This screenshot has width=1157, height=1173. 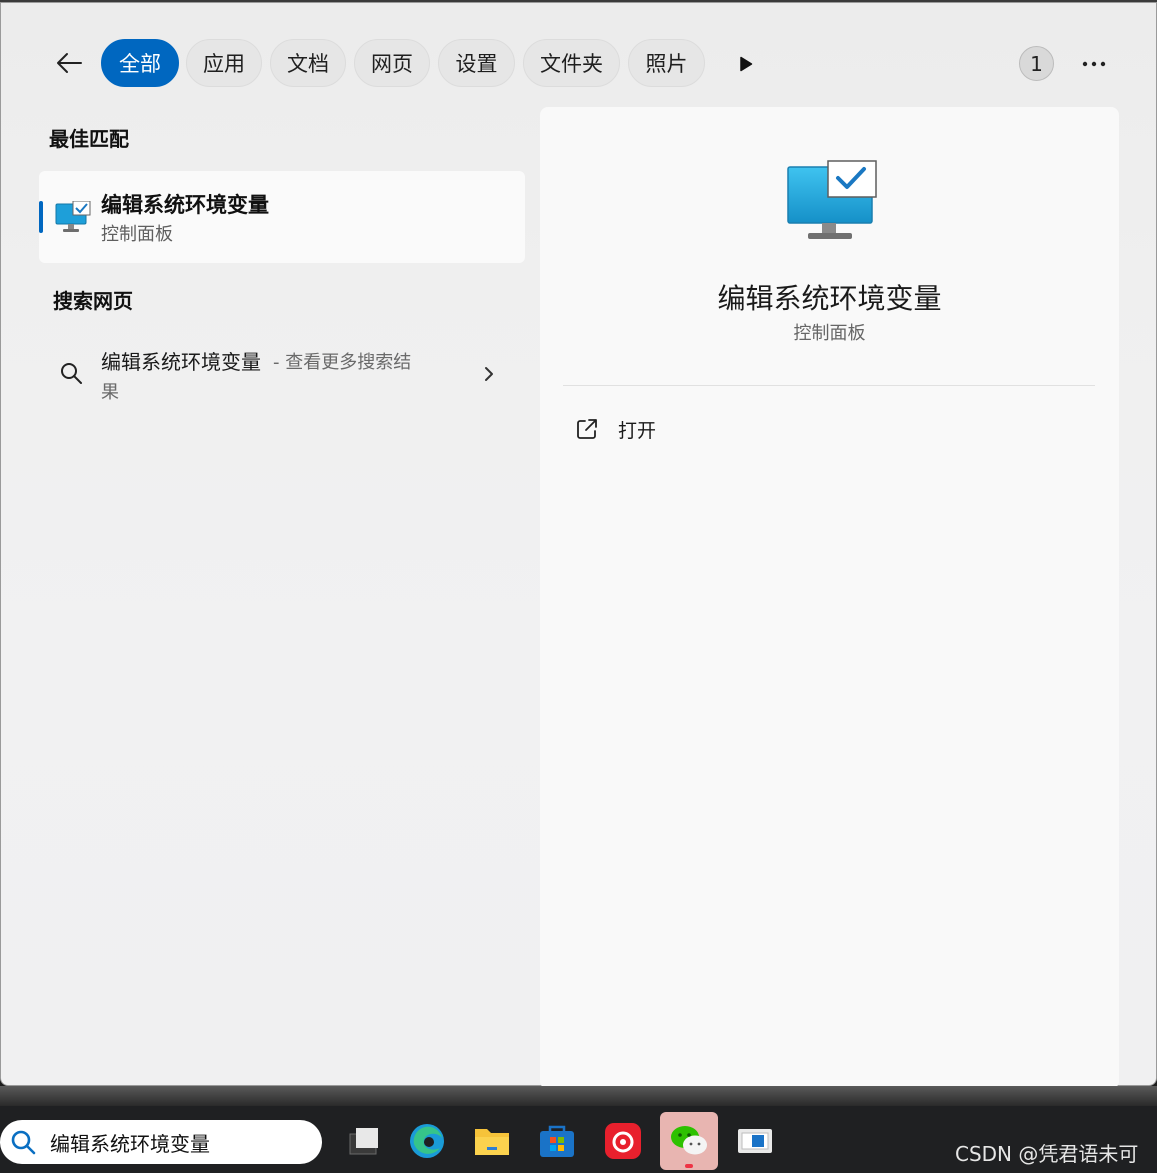 I want to click on wechat-button, so click(x=689, y=1141).